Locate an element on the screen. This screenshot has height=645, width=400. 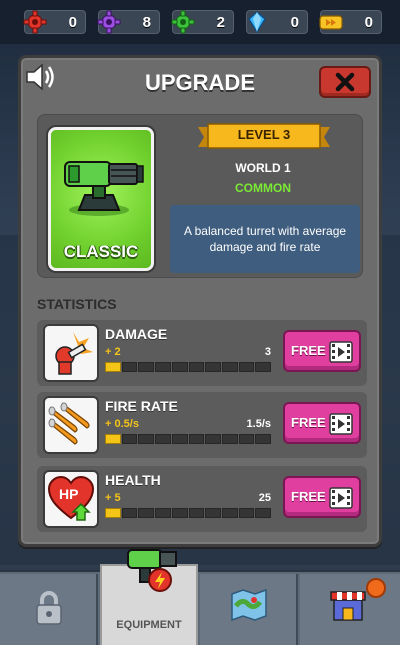
health-icon: HP is located at coordinates (71, 499).